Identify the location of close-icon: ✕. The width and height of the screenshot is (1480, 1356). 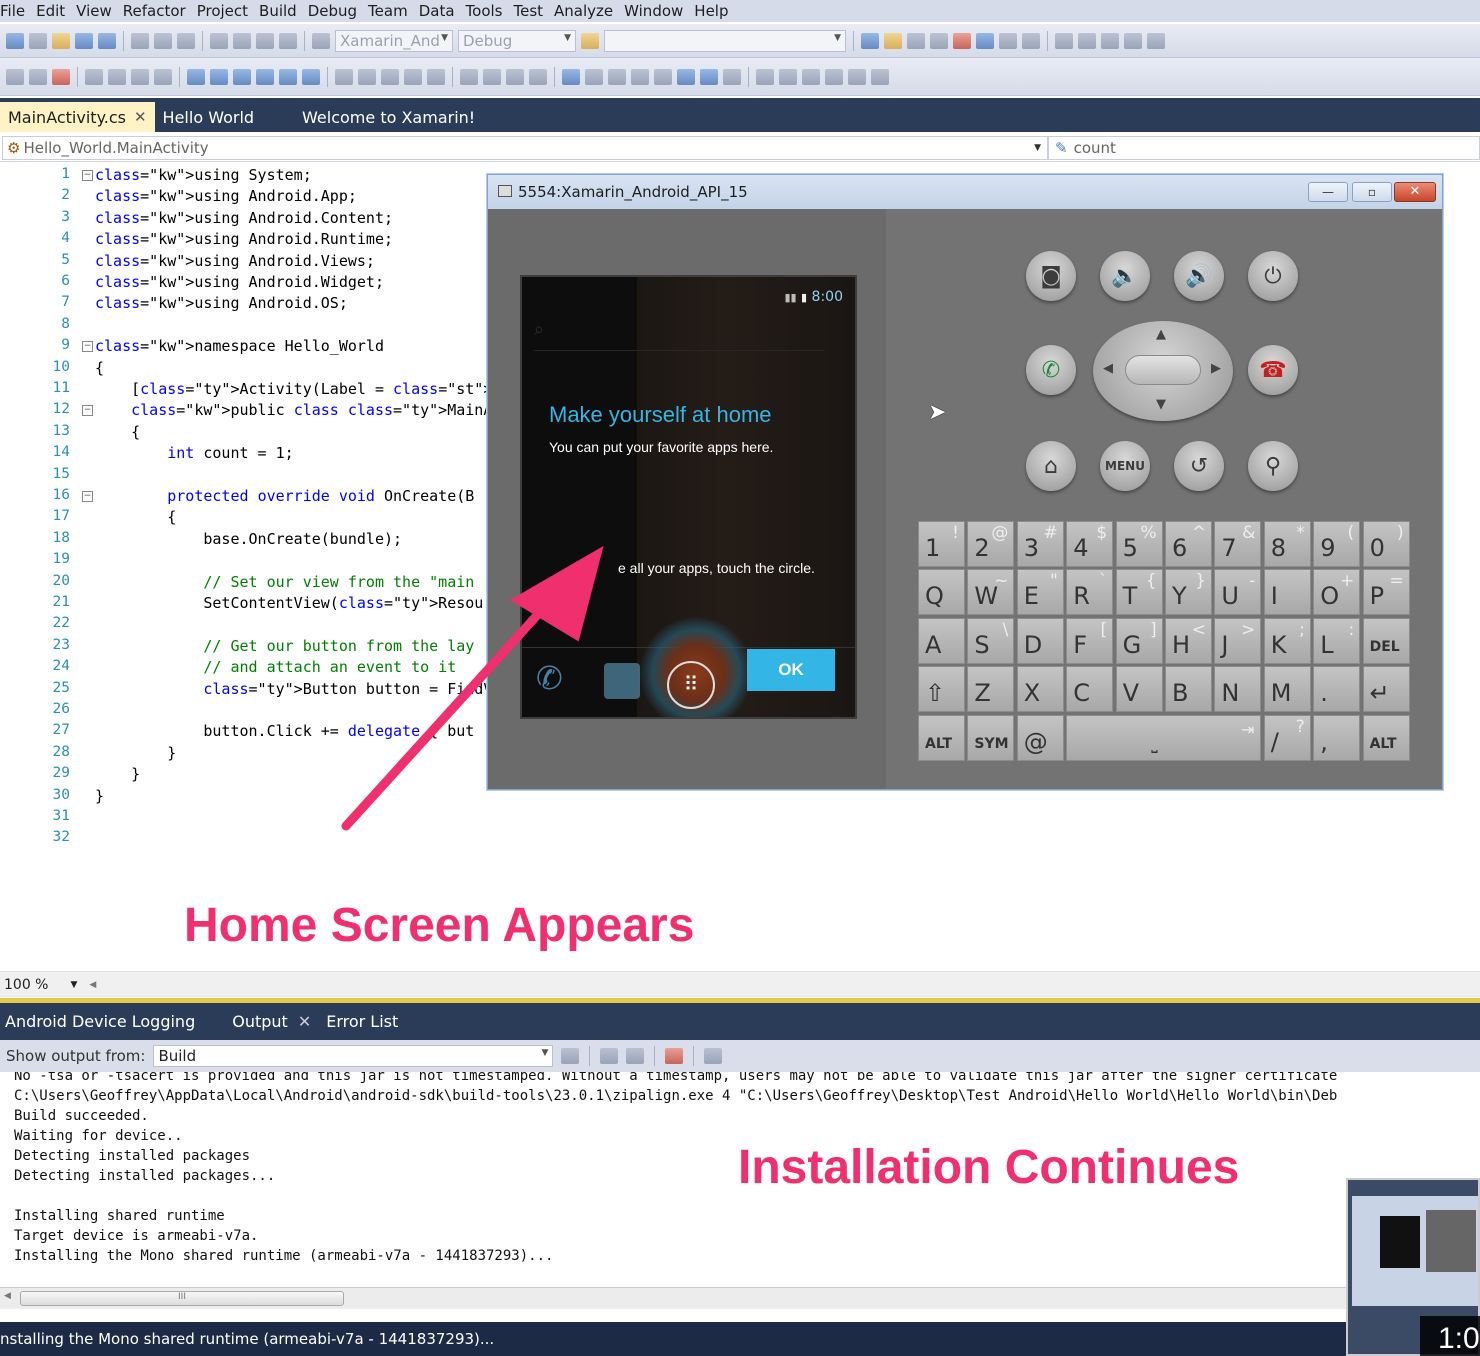
(309, 1021).